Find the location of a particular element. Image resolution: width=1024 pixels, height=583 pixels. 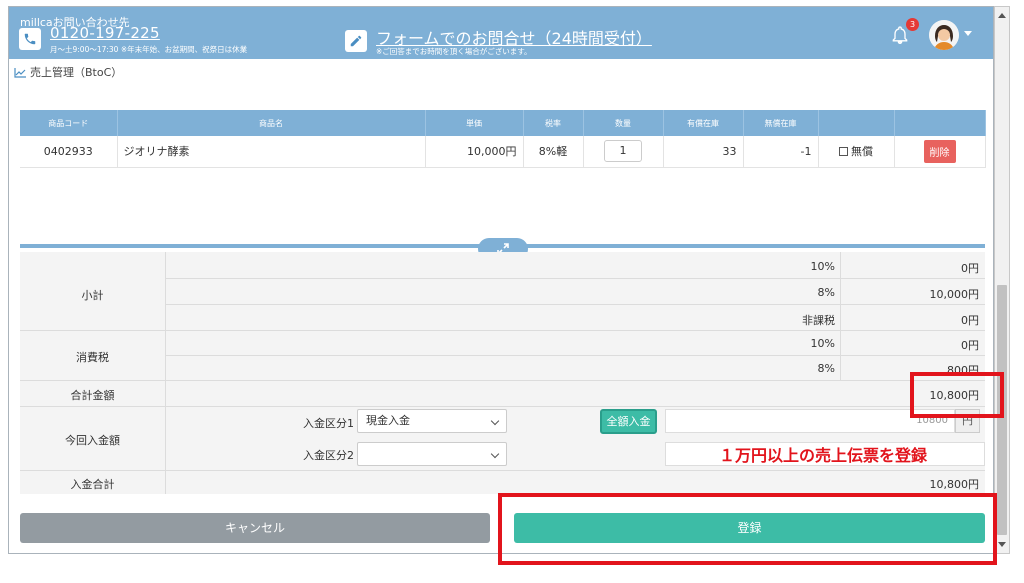

delete-button: 削除 is located at coordinates (939, 151).